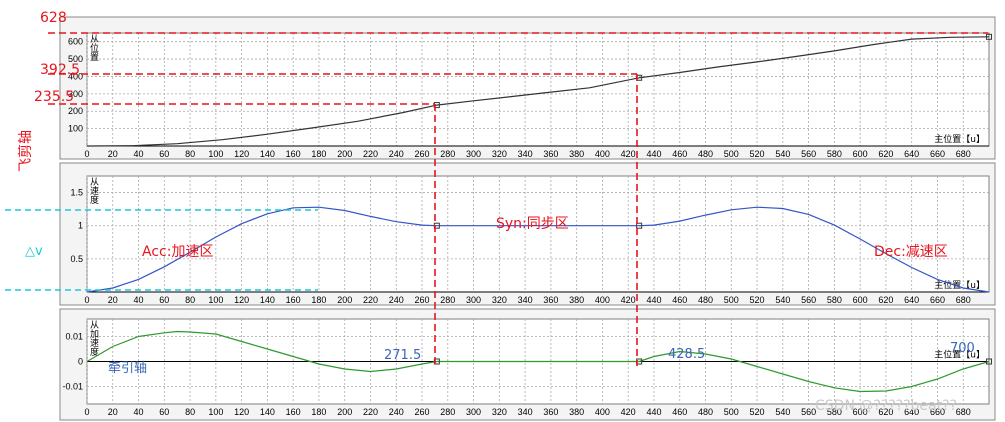  I want to click on y-axis-label: 从速度, so click(94, 191).